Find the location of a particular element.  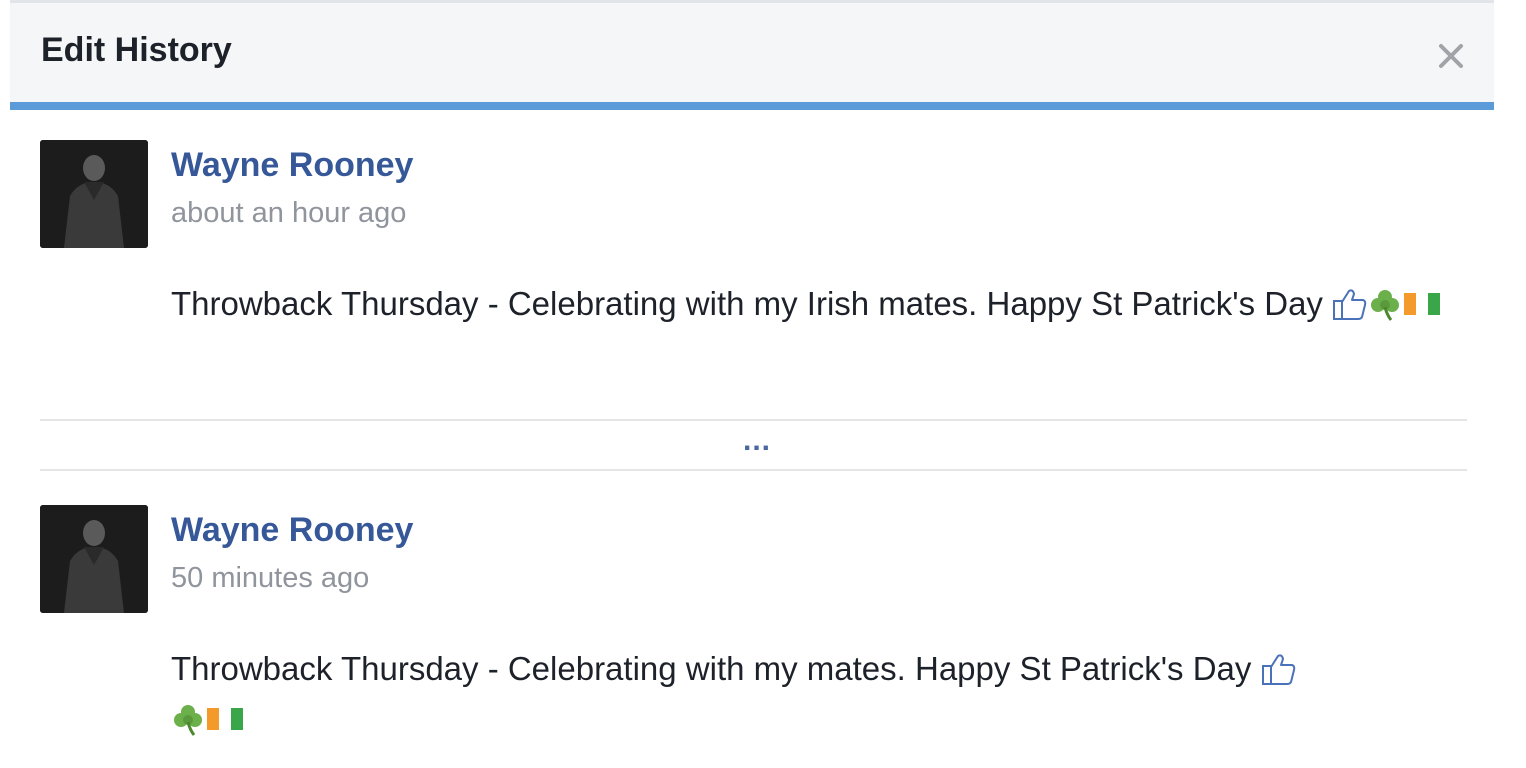

timestamp: 50 minutes ago is located at coordinates (270, 578).